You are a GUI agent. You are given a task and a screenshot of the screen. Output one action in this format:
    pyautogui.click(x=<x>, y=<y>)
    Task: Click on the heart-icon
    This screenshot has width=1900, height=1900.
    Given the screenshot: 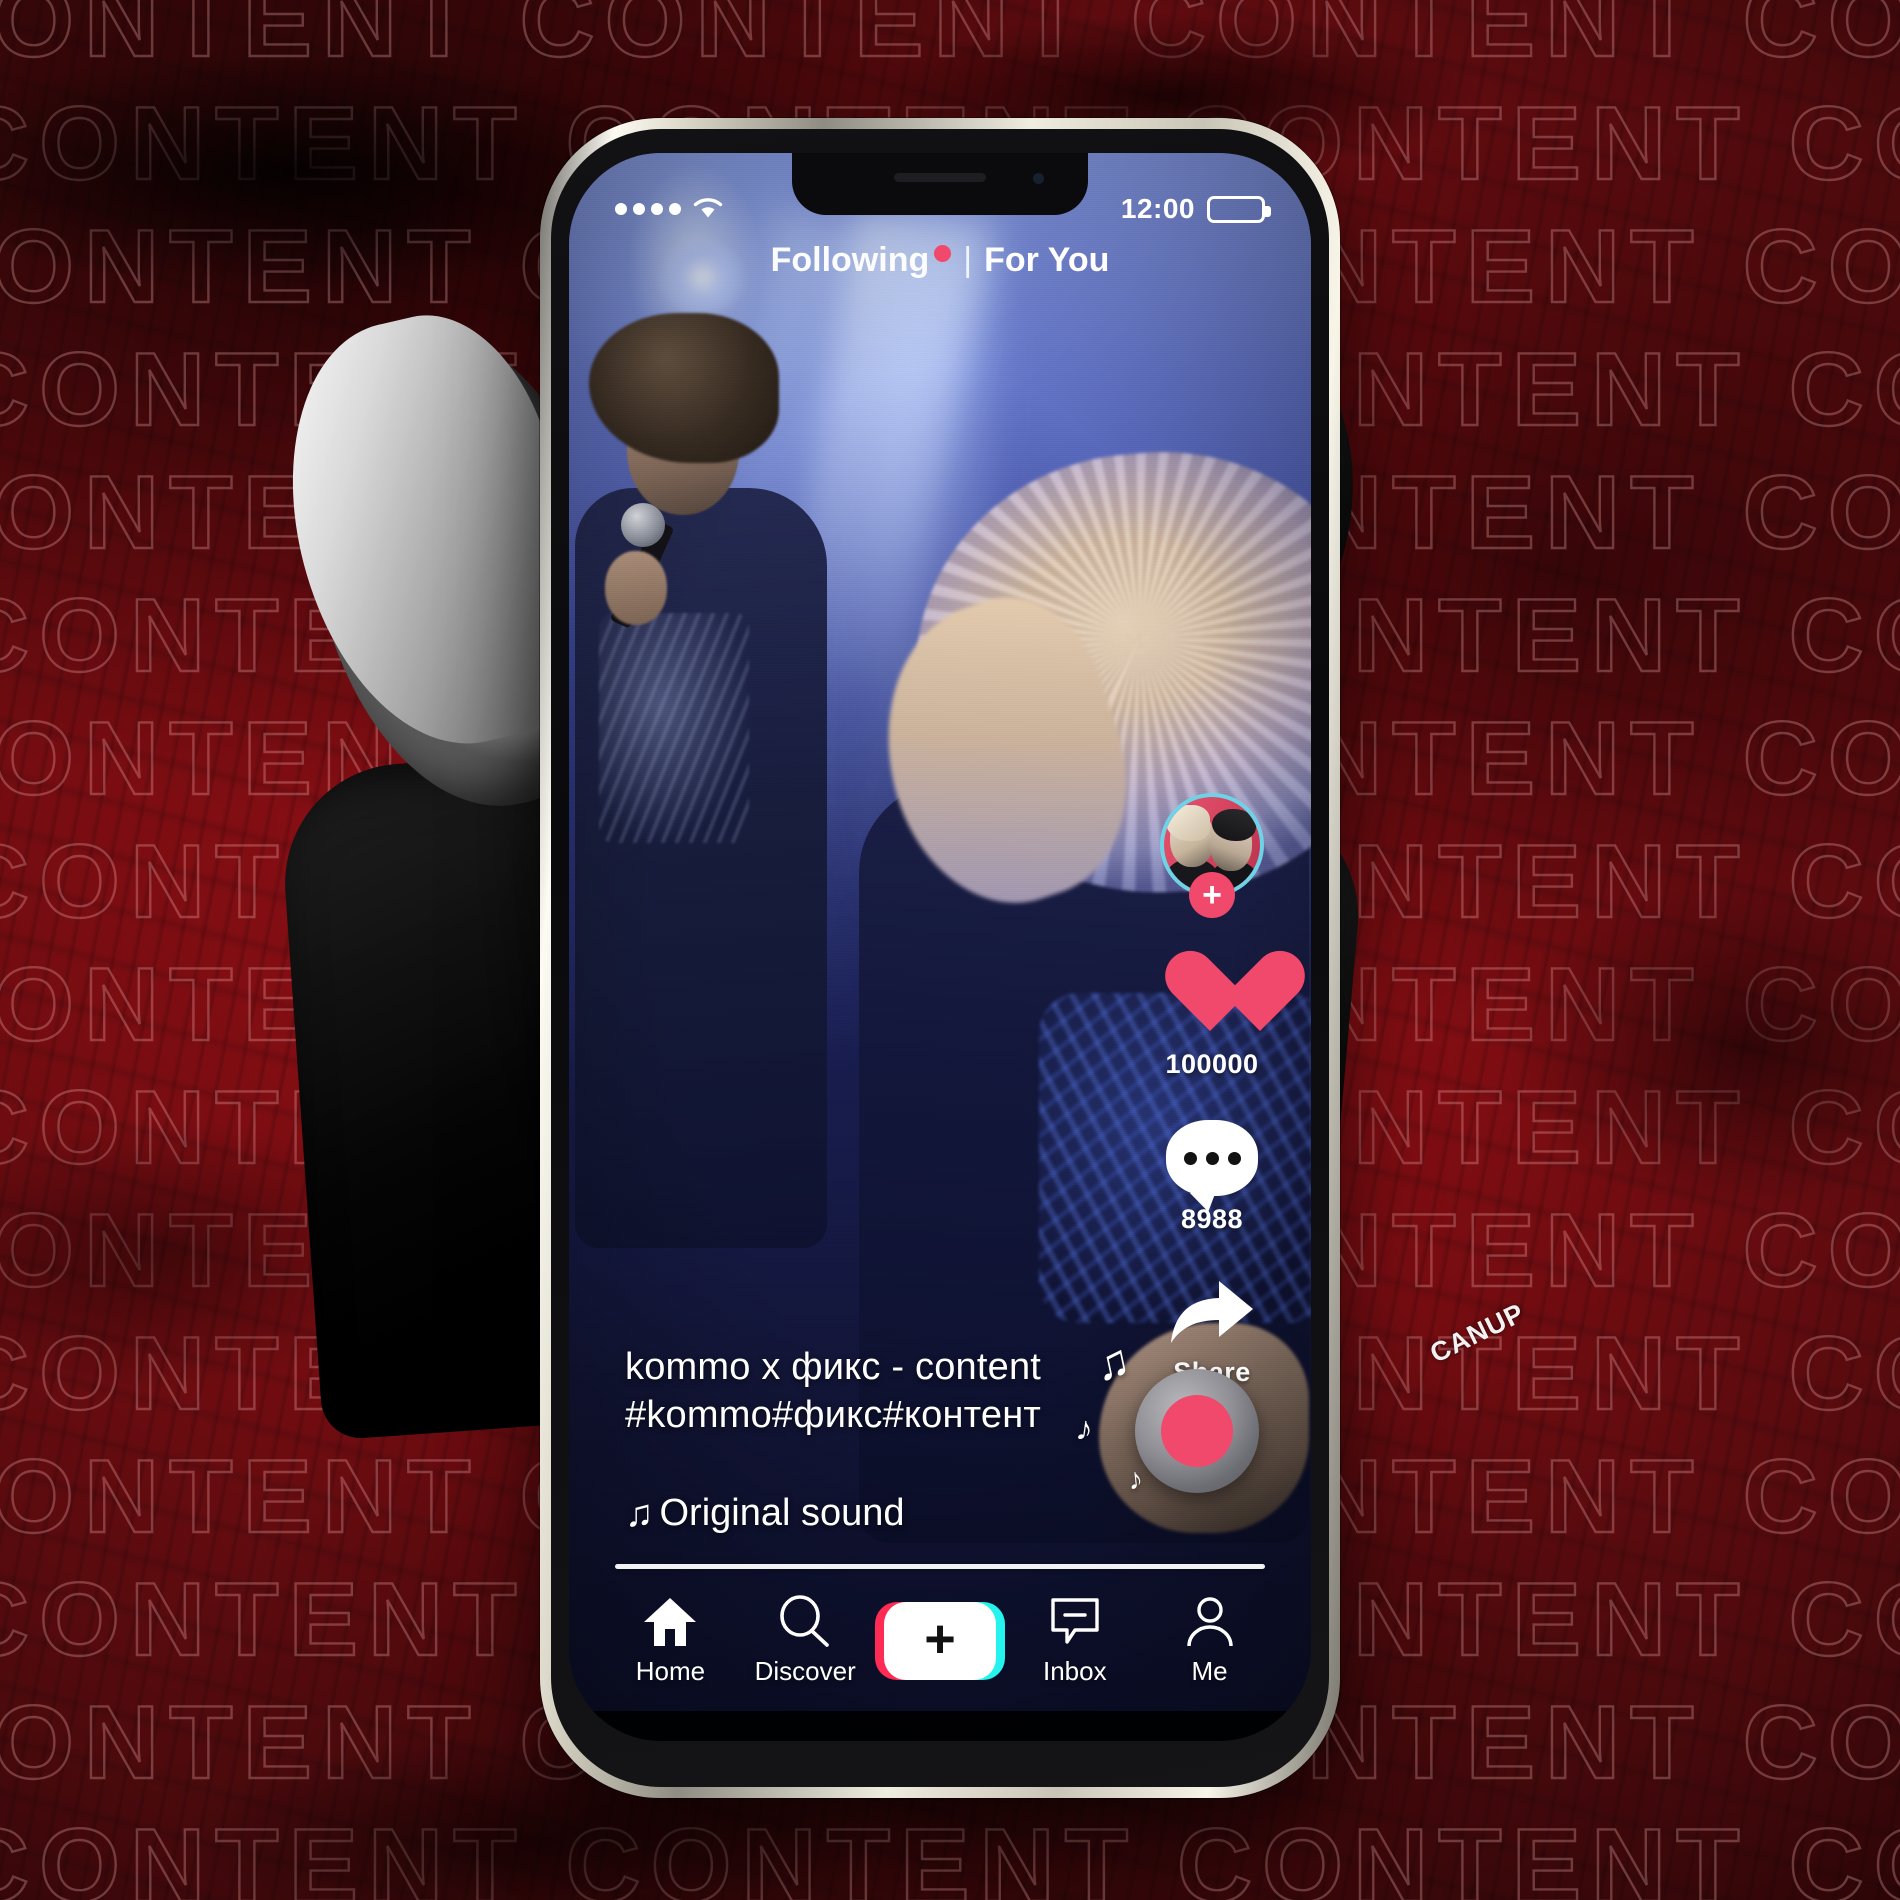 What is the action you would take?
    pyautogui.click(x=1212, y=997)
    